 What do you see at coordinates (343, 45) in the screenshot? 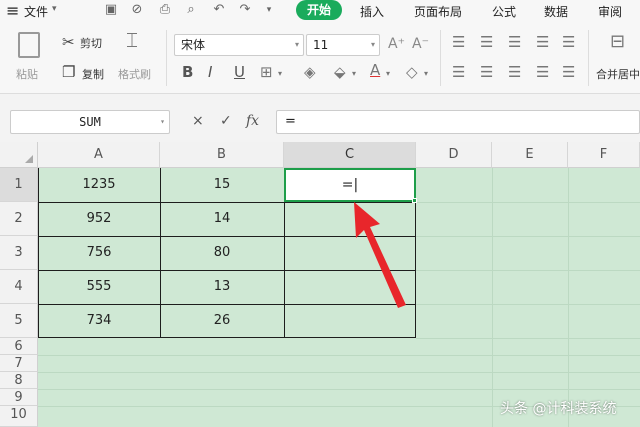
I see `font-size-select: 11 ▾` at bounding box center [343, 45].